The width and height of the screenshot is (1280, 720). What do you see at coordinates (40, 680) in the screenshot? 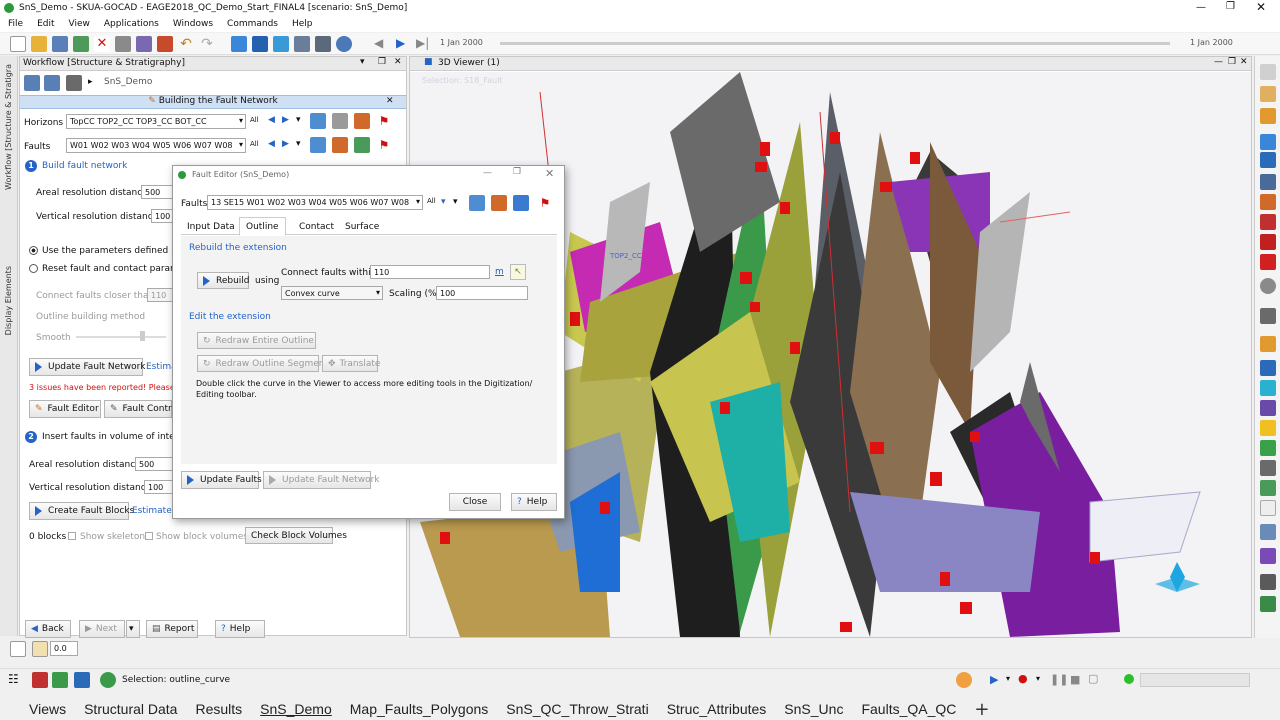
I see `status-tool1-icon` at bounding box center [40, 680].